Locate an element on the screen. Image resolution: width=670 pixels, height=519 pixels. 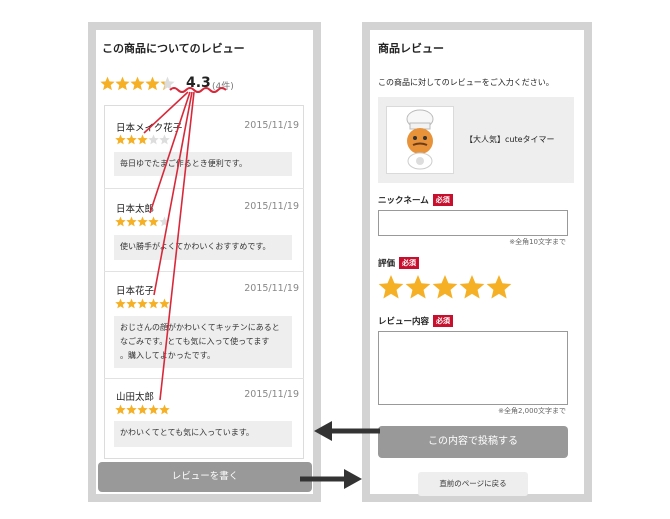
annotation-underline is located at coordinates (198, 90).